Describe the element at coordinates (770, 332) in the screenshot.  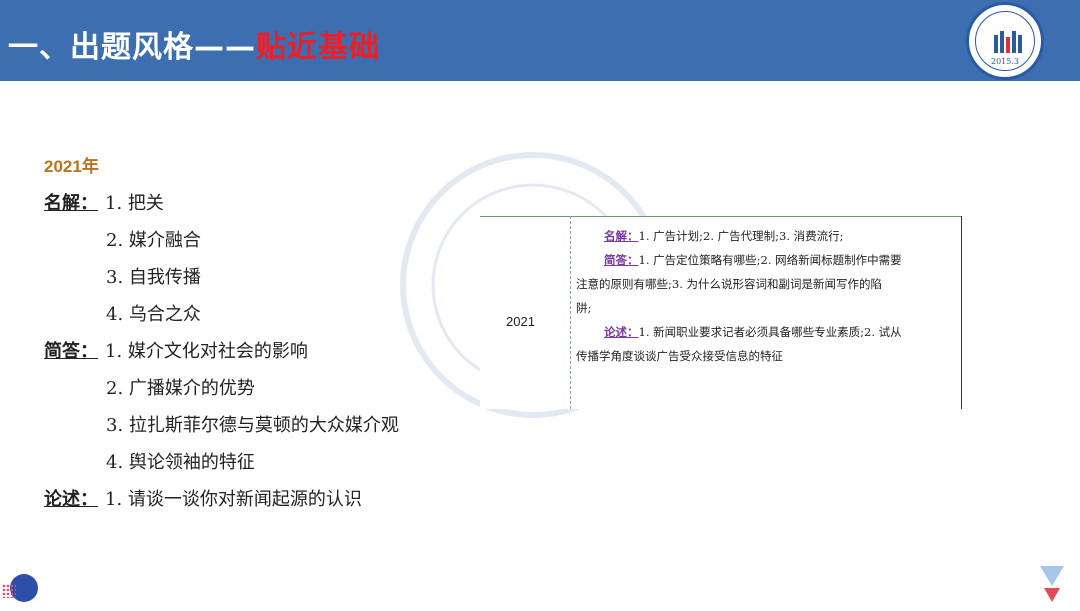
I see `table-line-text: 1. 新闻职业要求记者必须具备哪些专业素质;2. 试从` at that location.